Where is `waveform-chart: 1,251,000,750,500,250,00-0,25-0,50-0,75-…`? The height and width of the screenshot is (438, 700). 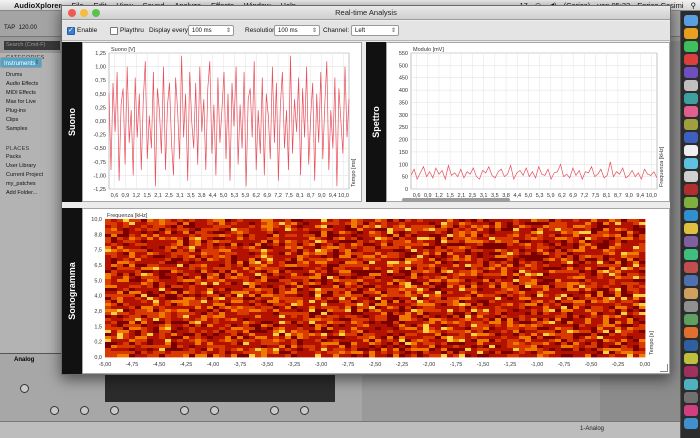
waveform-chart: 1,251,000,750,500,250,00-0,25-0,50-0,75-… is located at coordinates (222, 122).